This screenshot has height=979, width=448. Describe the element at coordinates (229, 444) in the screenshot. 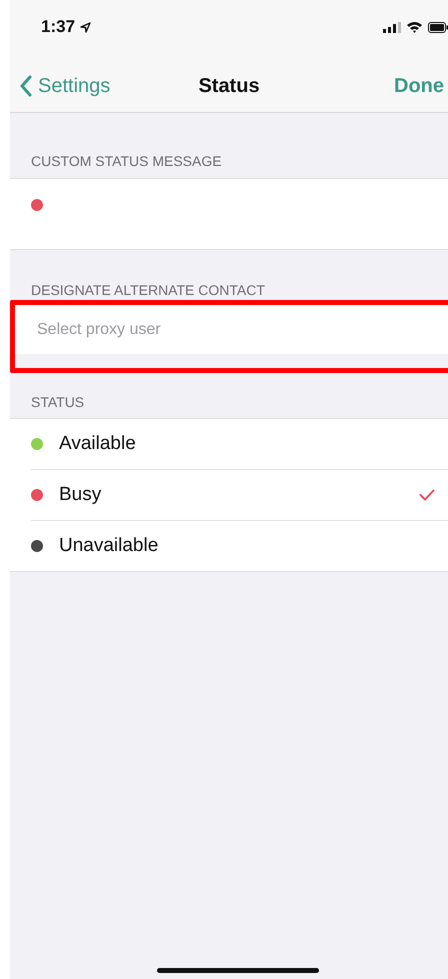

I see `status-option: Available` at that location.